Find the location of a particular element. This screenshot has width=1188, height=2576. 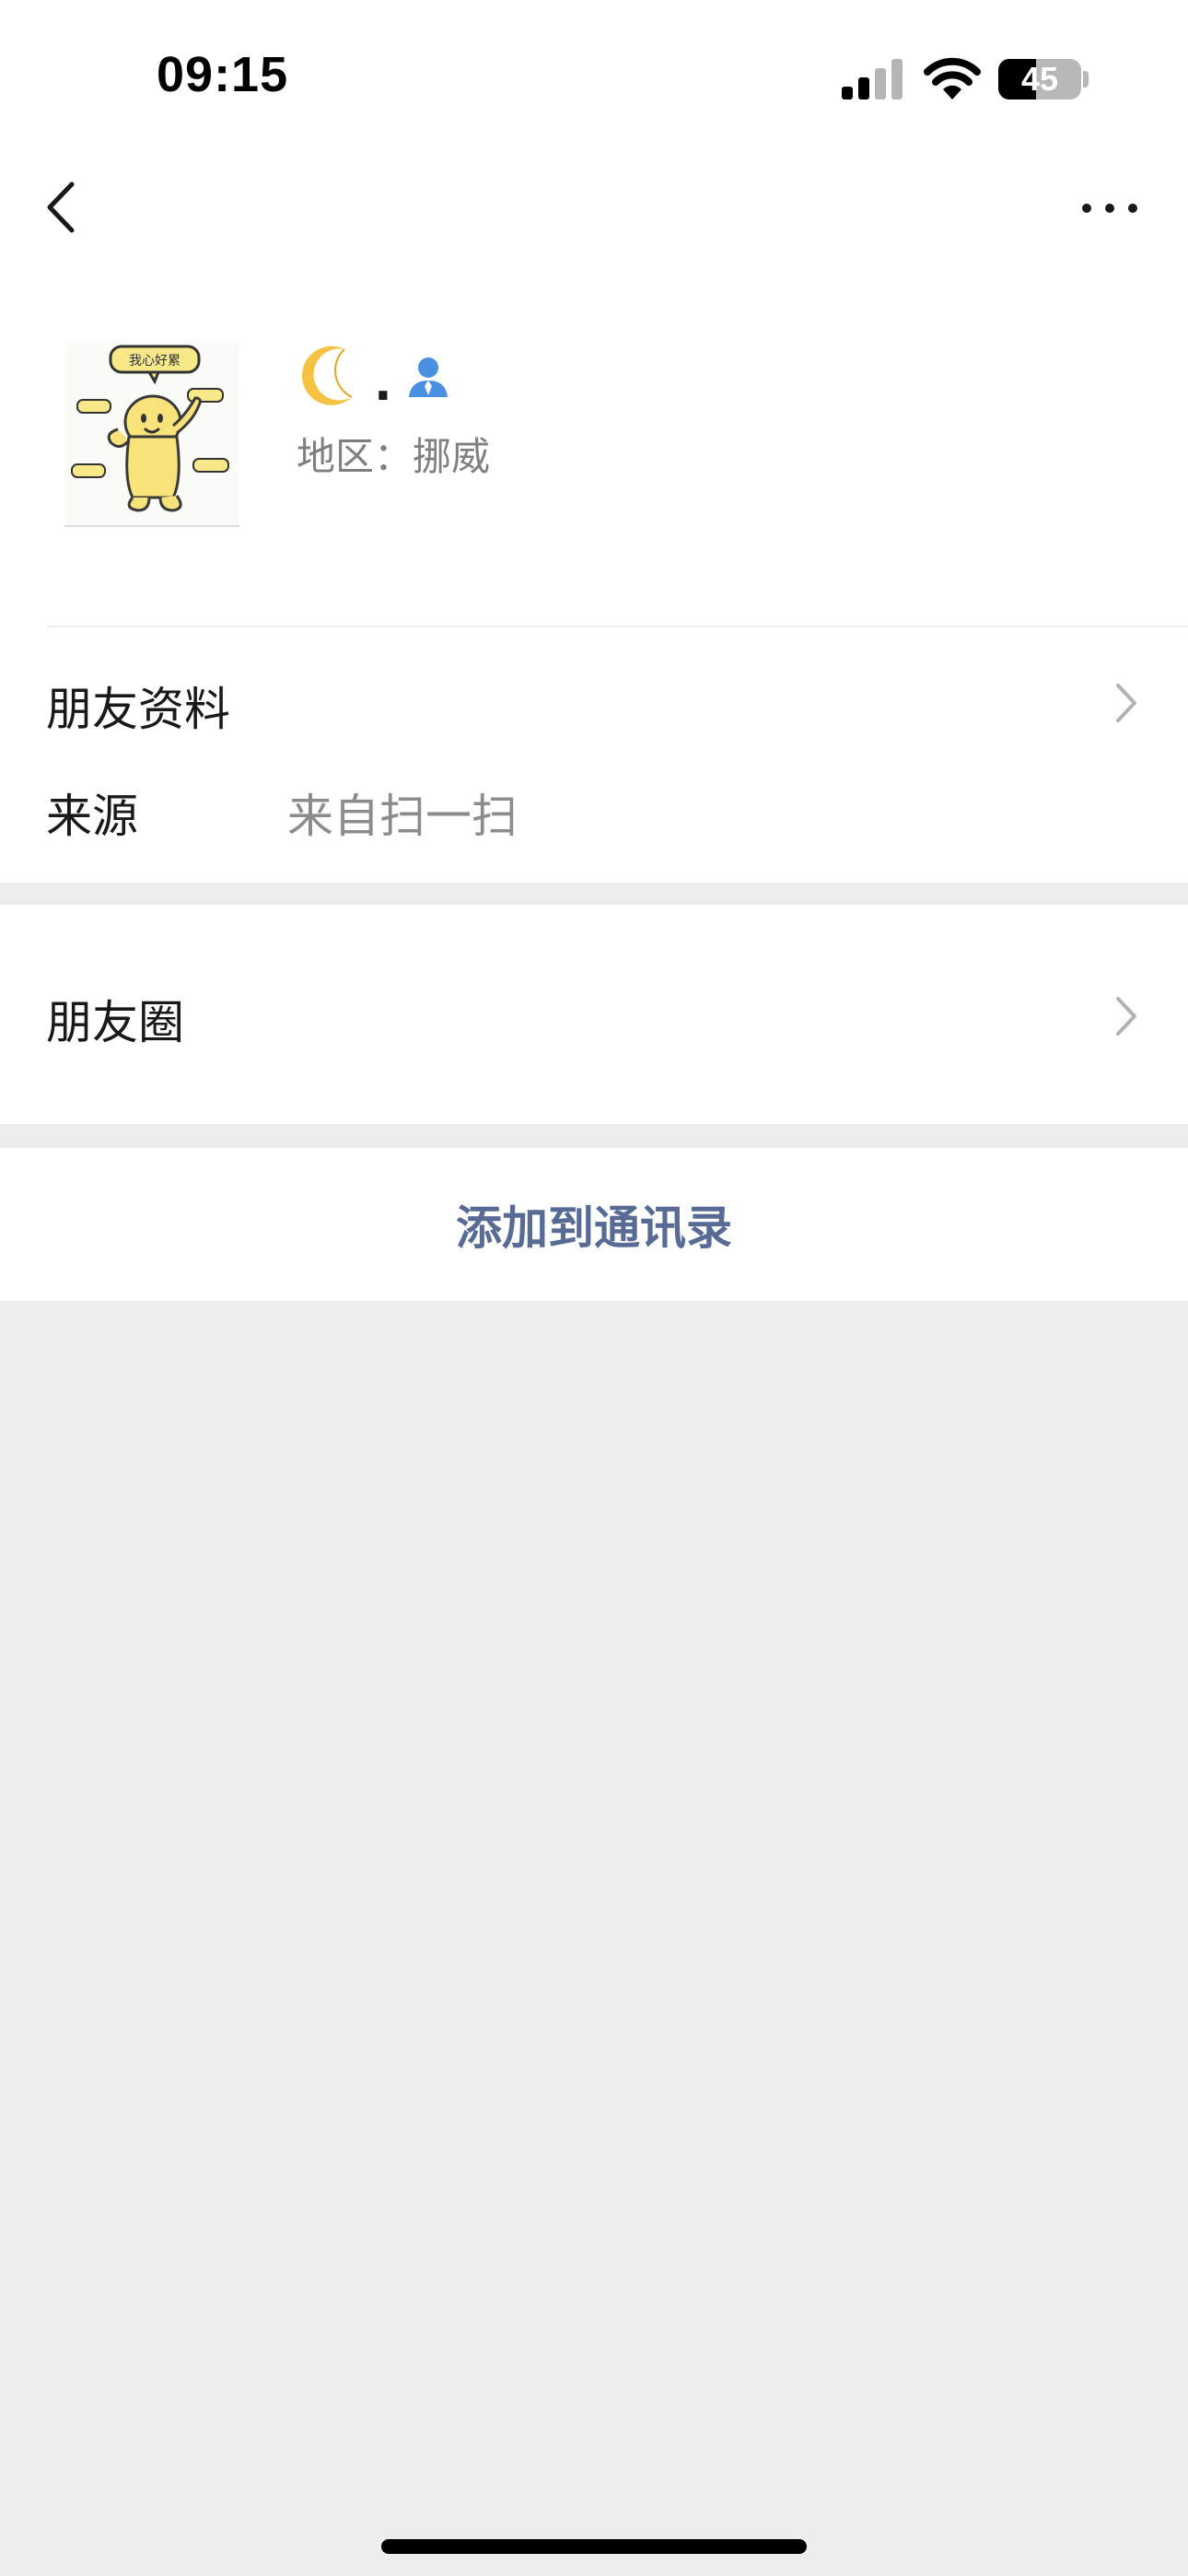

wifi-icon is located at coordinates (952, 78).